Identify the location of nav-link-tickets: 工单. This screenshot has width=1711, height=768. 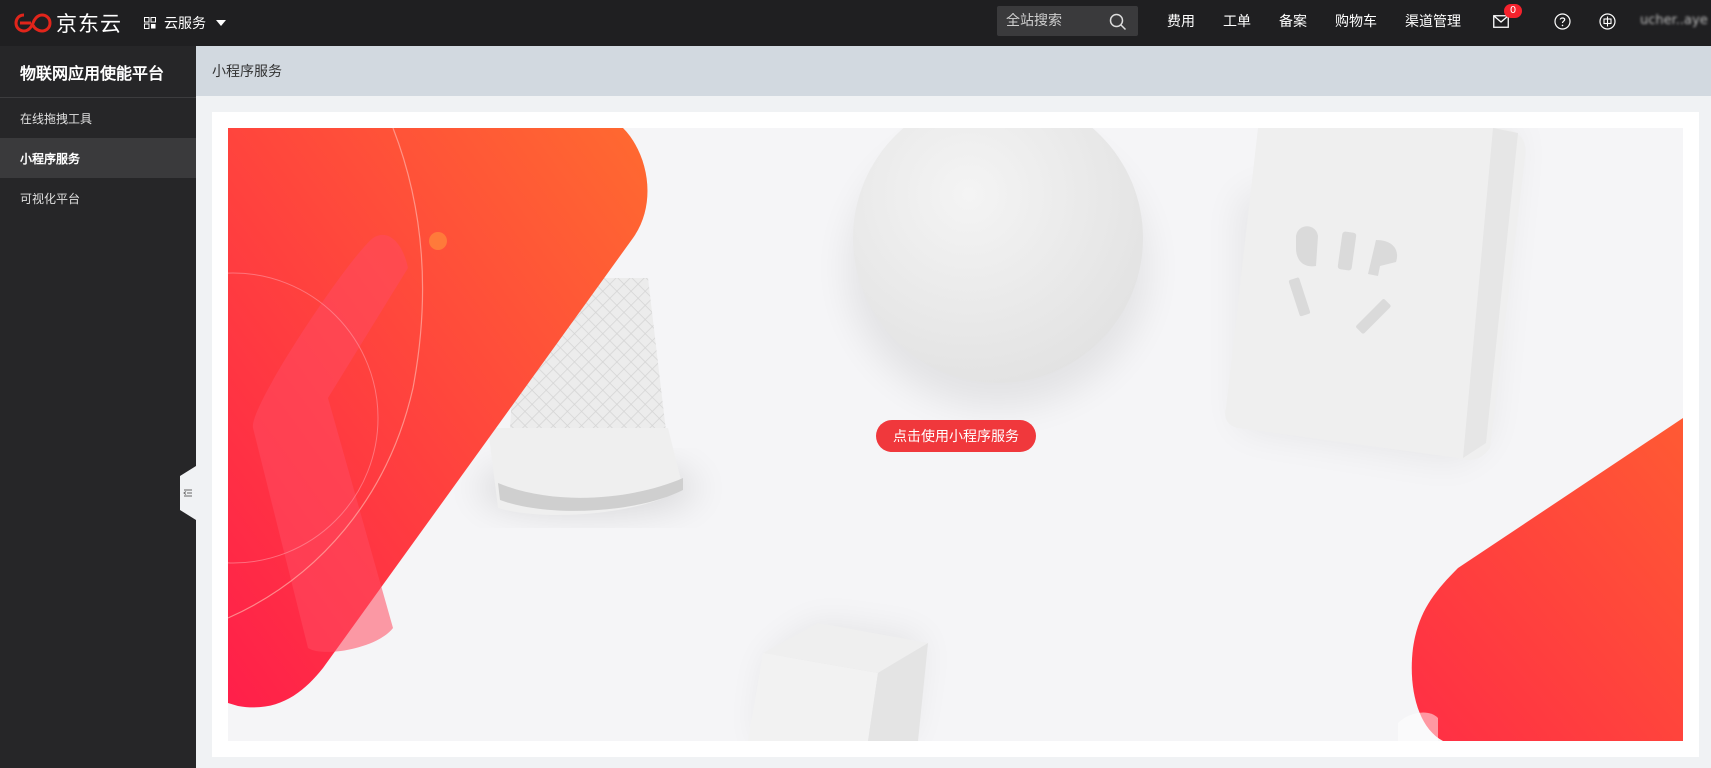
(1237, 21).